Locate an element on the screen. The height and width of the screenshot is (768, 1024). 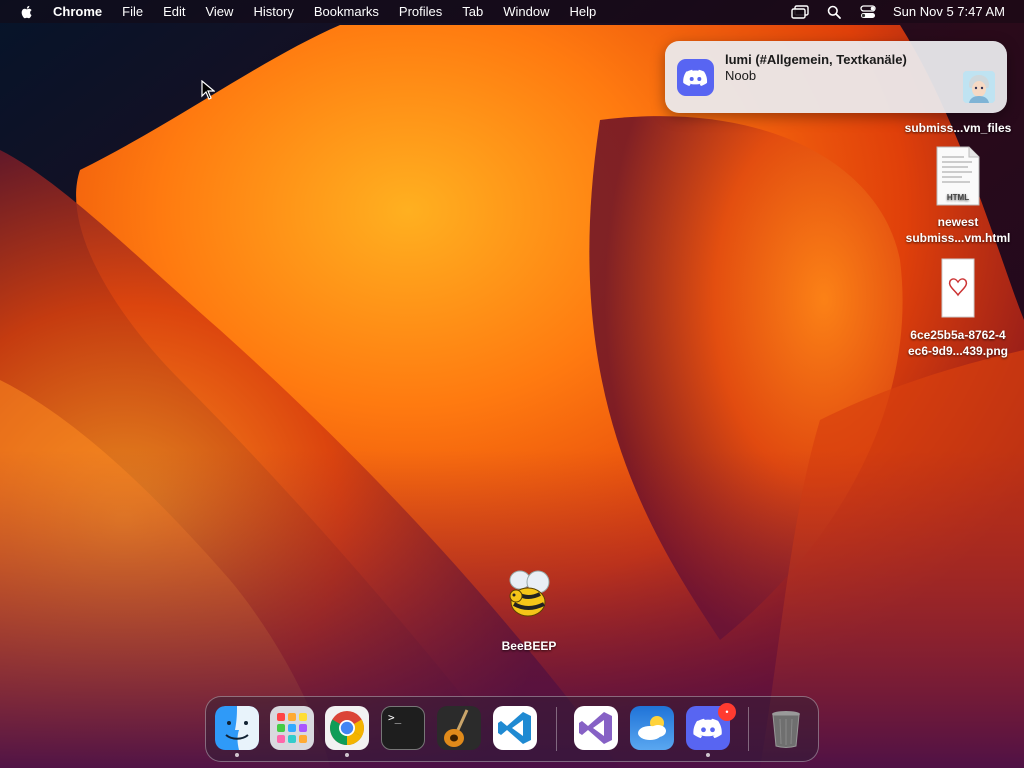
menu-bookmarks: Bookmarks is located at coordinates (346, 11).